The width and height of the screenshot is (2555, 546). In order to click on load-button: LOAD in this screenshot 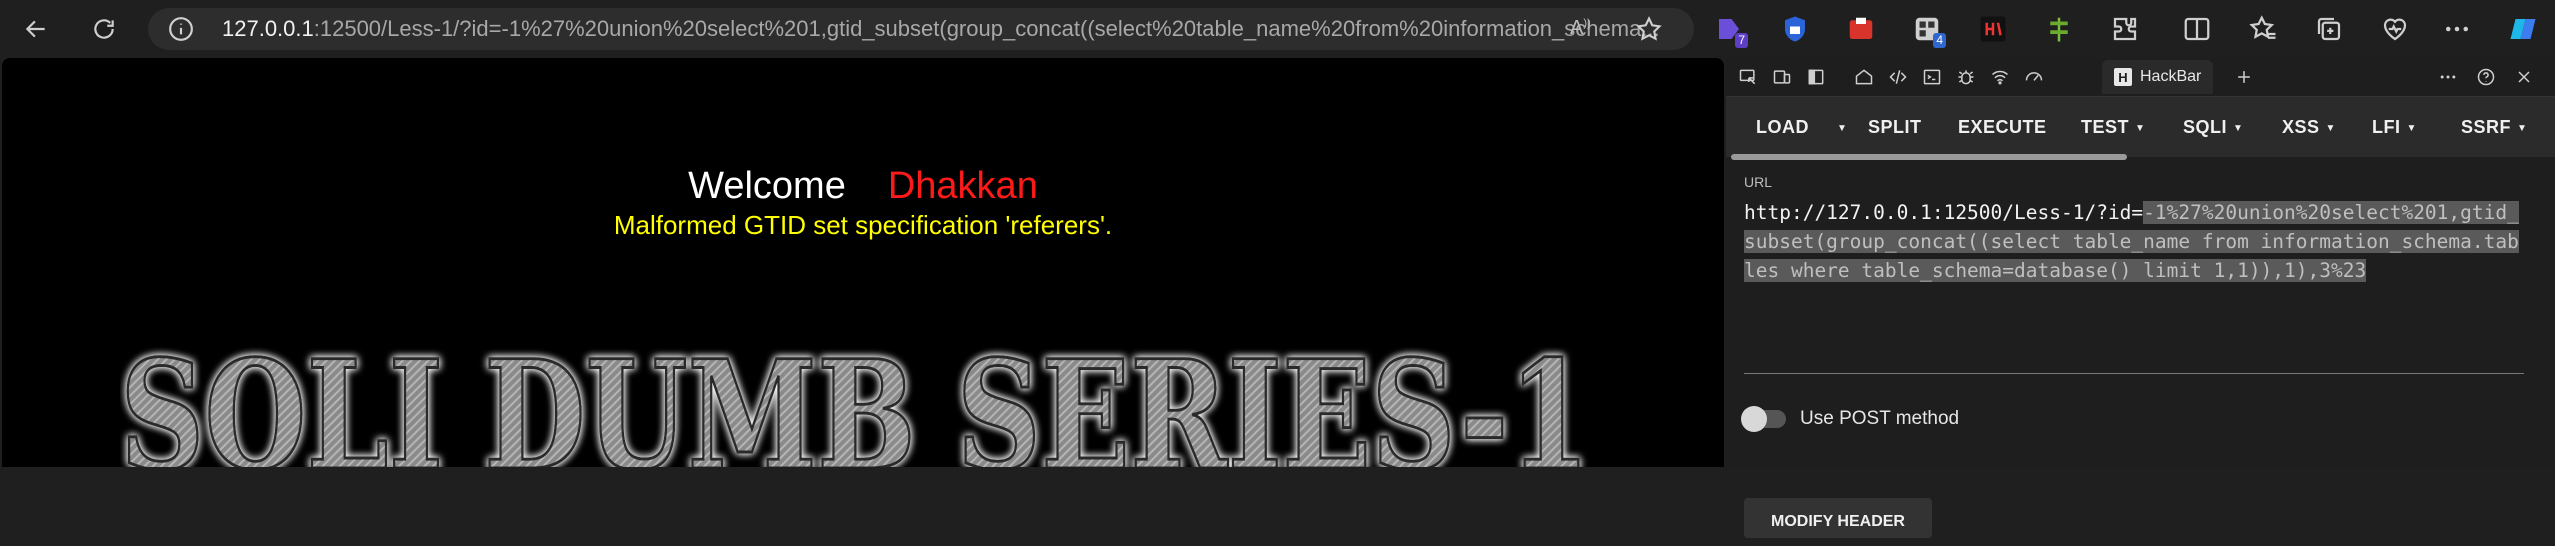, I will do `click(1782, 127)`.